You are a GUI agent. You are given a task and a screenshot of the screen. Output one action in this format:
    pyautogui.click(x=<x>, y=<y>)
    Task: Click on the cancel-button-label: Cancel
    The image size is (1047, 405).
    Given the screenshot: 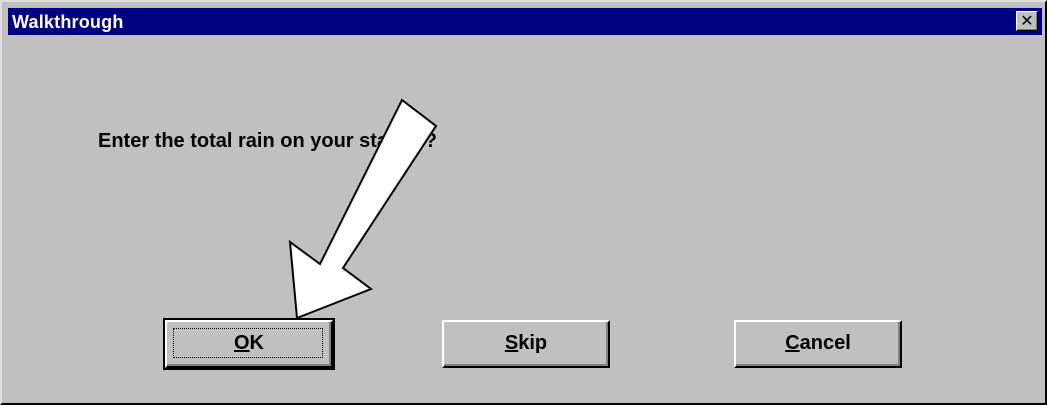 What is the action you would take?
    pyautogui.click(x=818, y=343)
    